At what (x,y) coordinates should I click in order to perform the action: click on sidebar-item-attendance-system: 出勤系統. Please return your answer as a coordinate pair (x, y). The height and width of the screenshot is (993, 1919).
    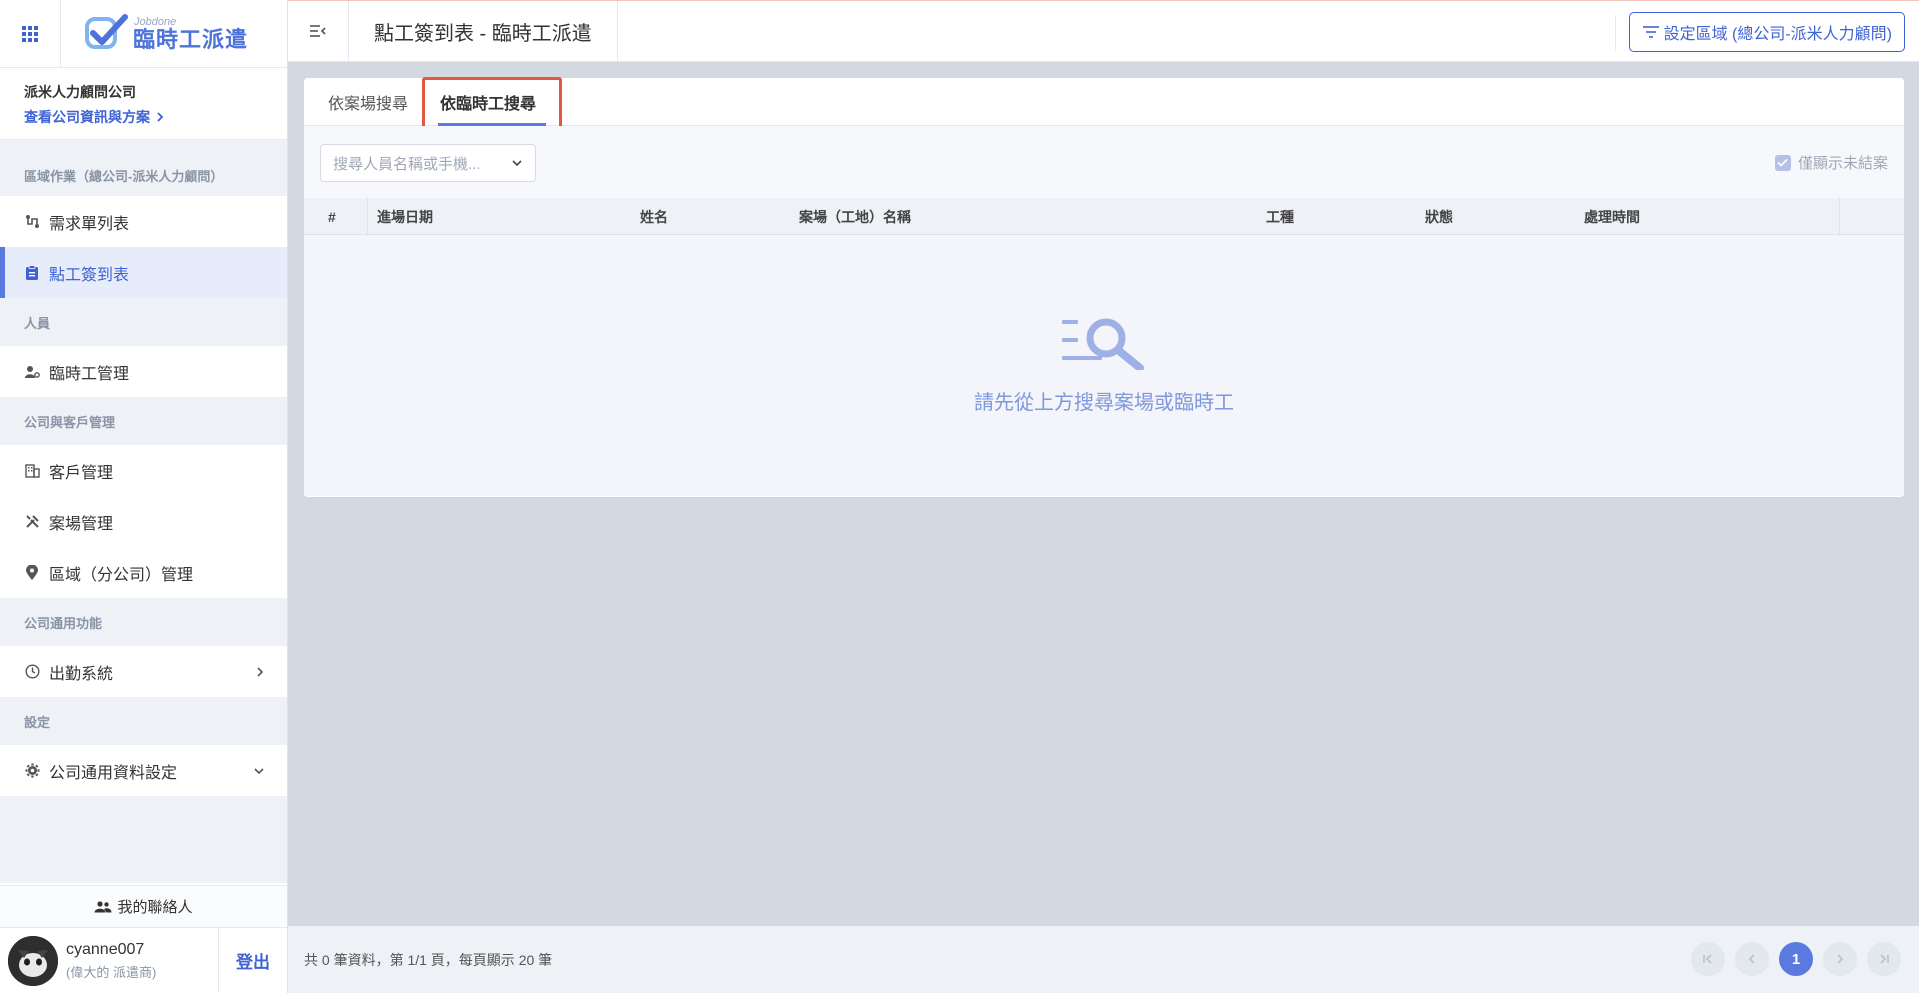
    Looking at the image, I should click on (143, 671).